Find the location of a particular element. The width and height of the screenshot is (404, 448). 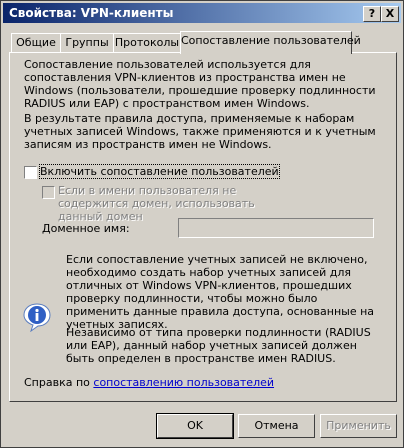

close-button: X is located at coordinates (390, 14).